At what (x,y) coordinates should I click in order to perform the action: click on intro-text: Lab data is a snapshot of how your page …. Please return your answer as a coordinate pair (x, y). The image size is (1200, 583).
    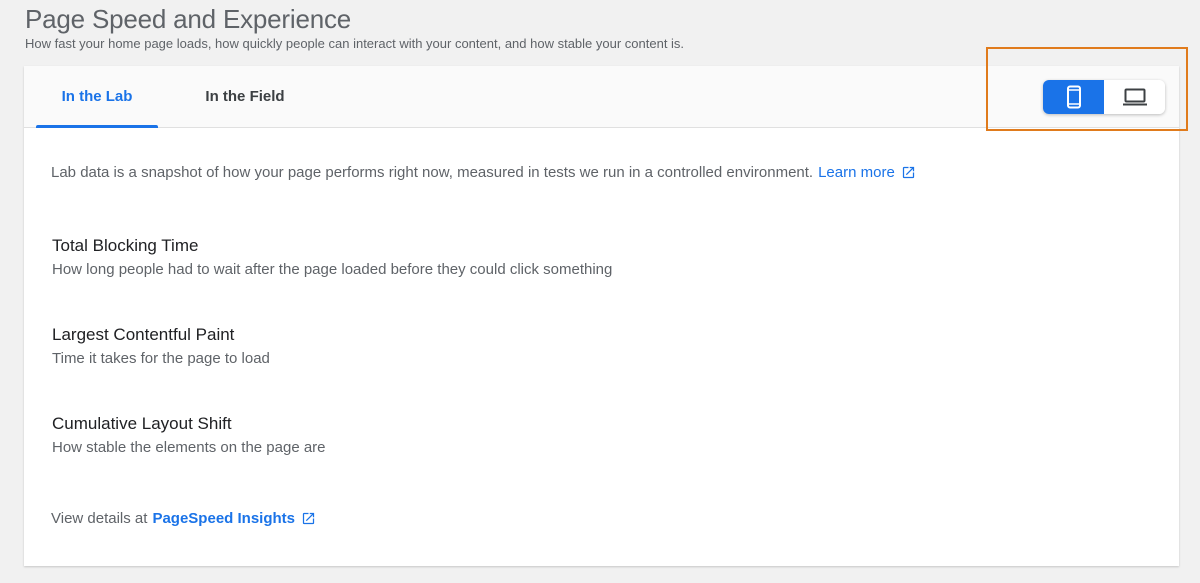
    Looking at the image, I should click on (432, 172).